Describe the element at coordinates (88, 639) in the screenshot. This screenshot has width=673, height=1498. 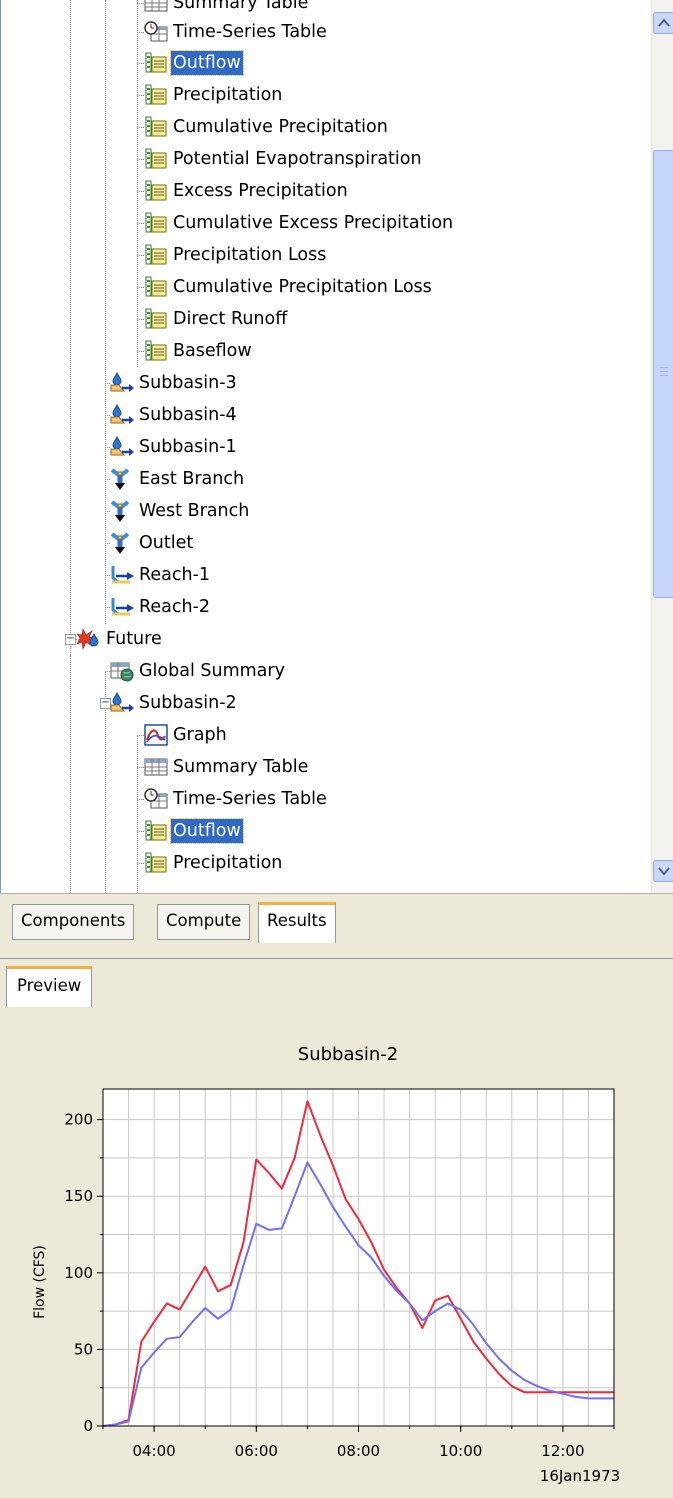
I see `simulation-run-icon` at that location.